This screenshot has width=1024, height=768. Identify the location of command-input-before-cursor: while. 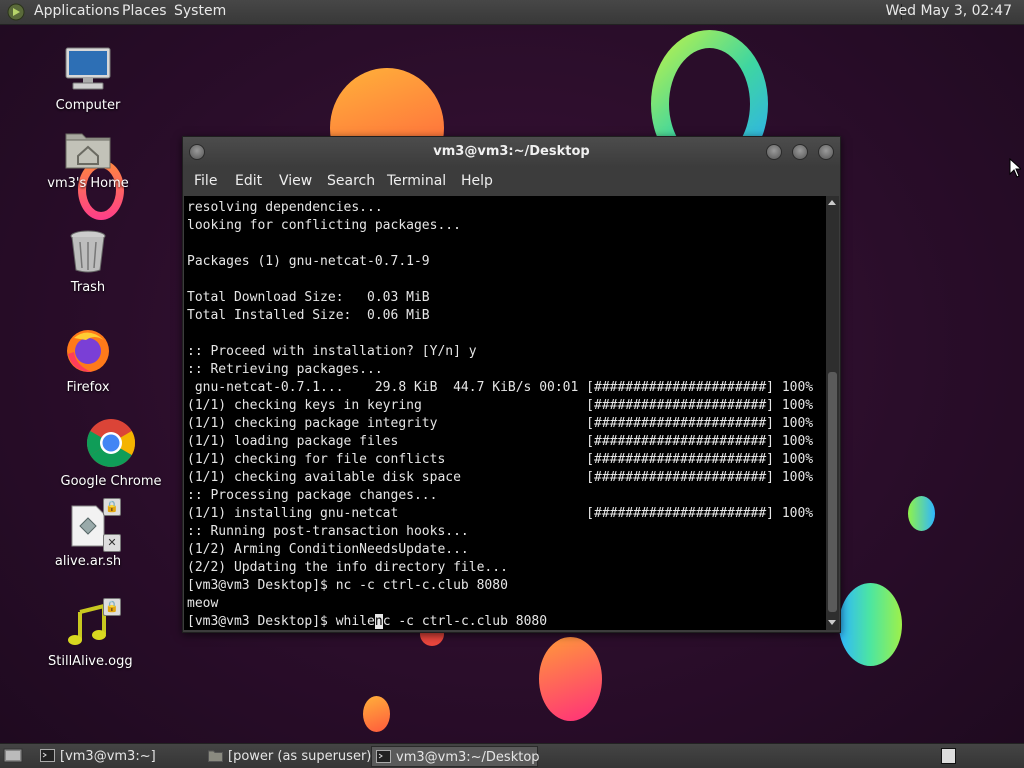
(355, 621).